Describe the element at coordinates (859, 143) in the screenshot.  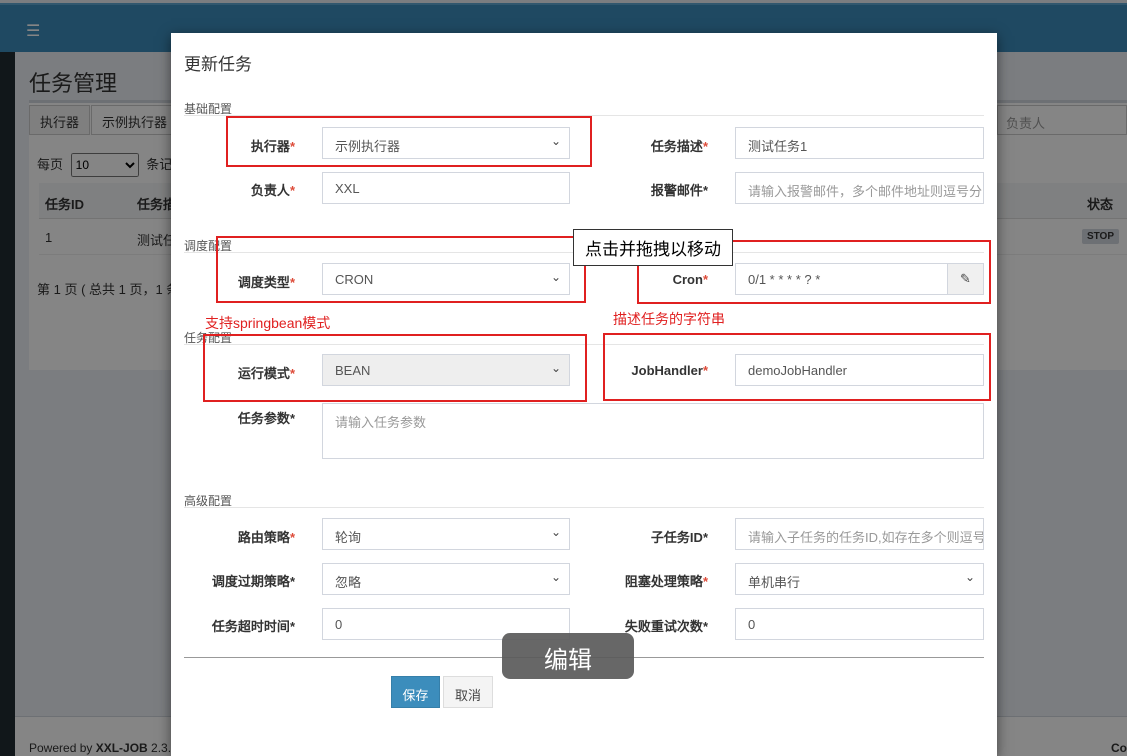
I see `job-desc-input: 测试任务1` at that location.